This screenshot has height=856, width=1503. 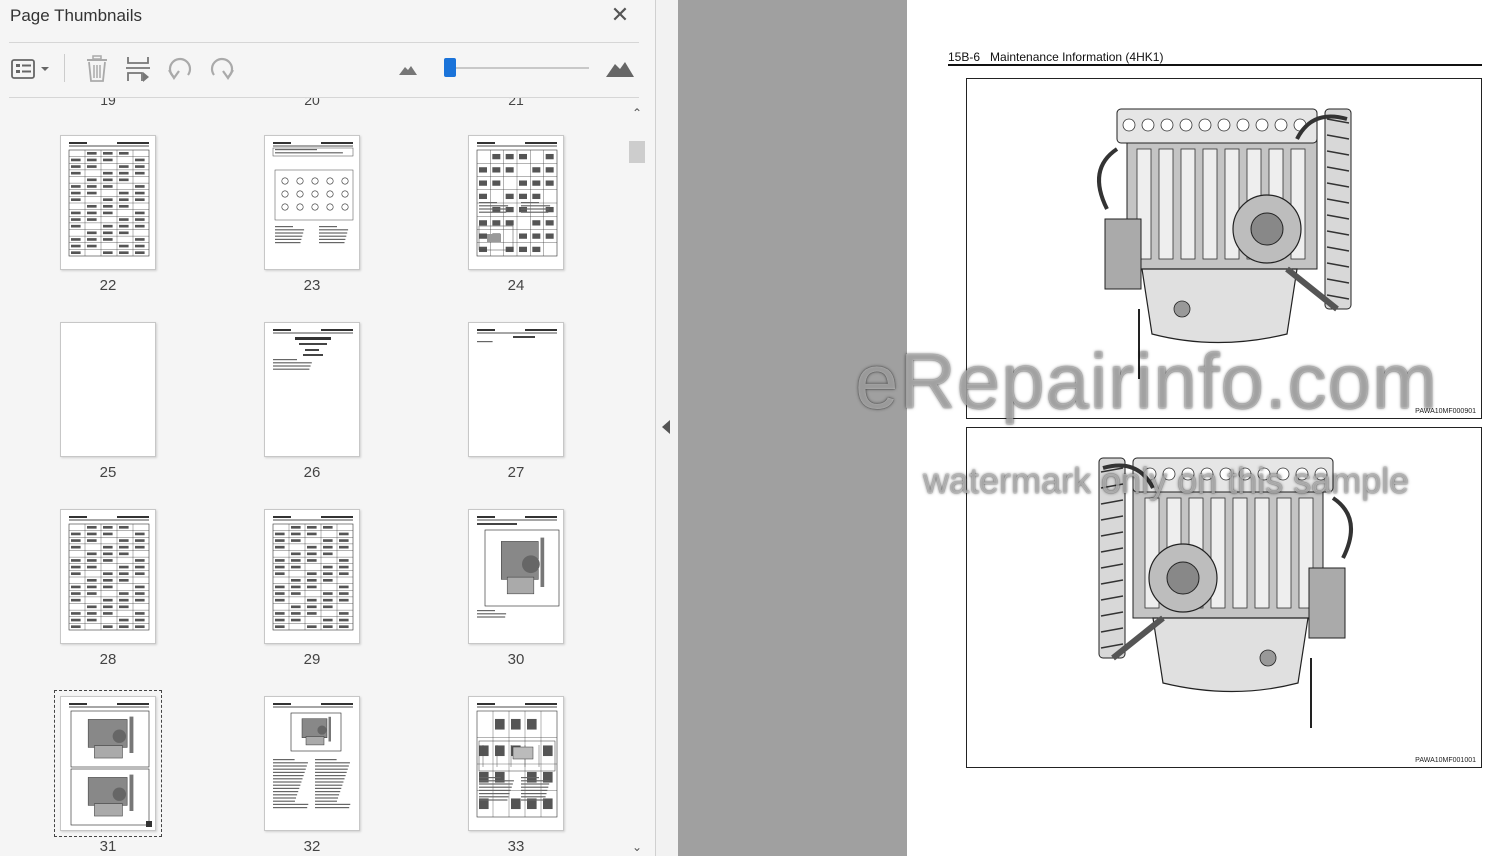 What do you see at coordinates (1445, 760) in the screenshot?
I see `figure-code: PAWA10MF001001` at bounding box center [1445, 760].